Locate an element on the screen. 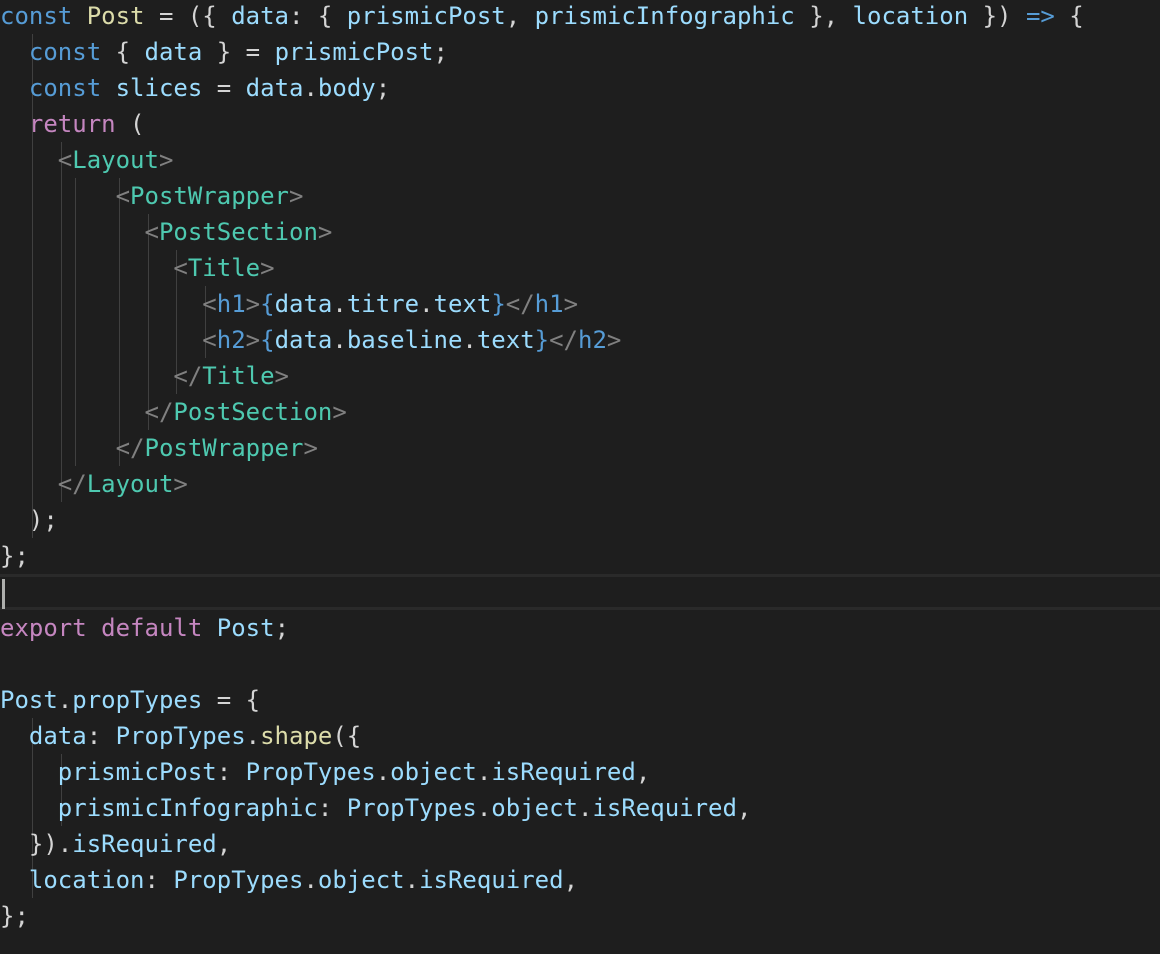 The width and height of the screenshot is (1160, 954). code-token: = ({ is located at coordinates (188, 16).